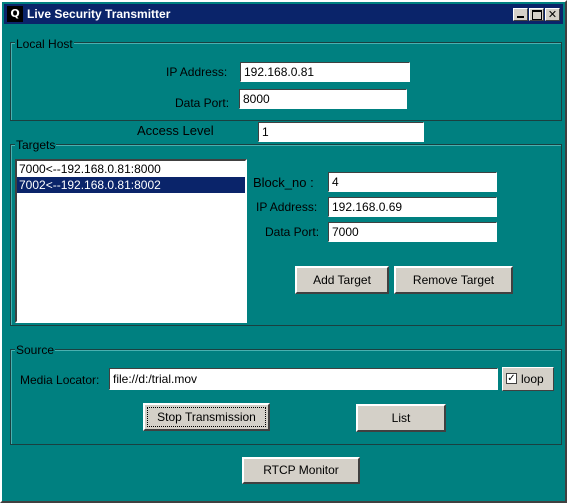 This screenshot has width=567, height=503. Describe the element at coordinates (342, 280) in the screenshot. I see `add-target-button: Add Target` at that location.